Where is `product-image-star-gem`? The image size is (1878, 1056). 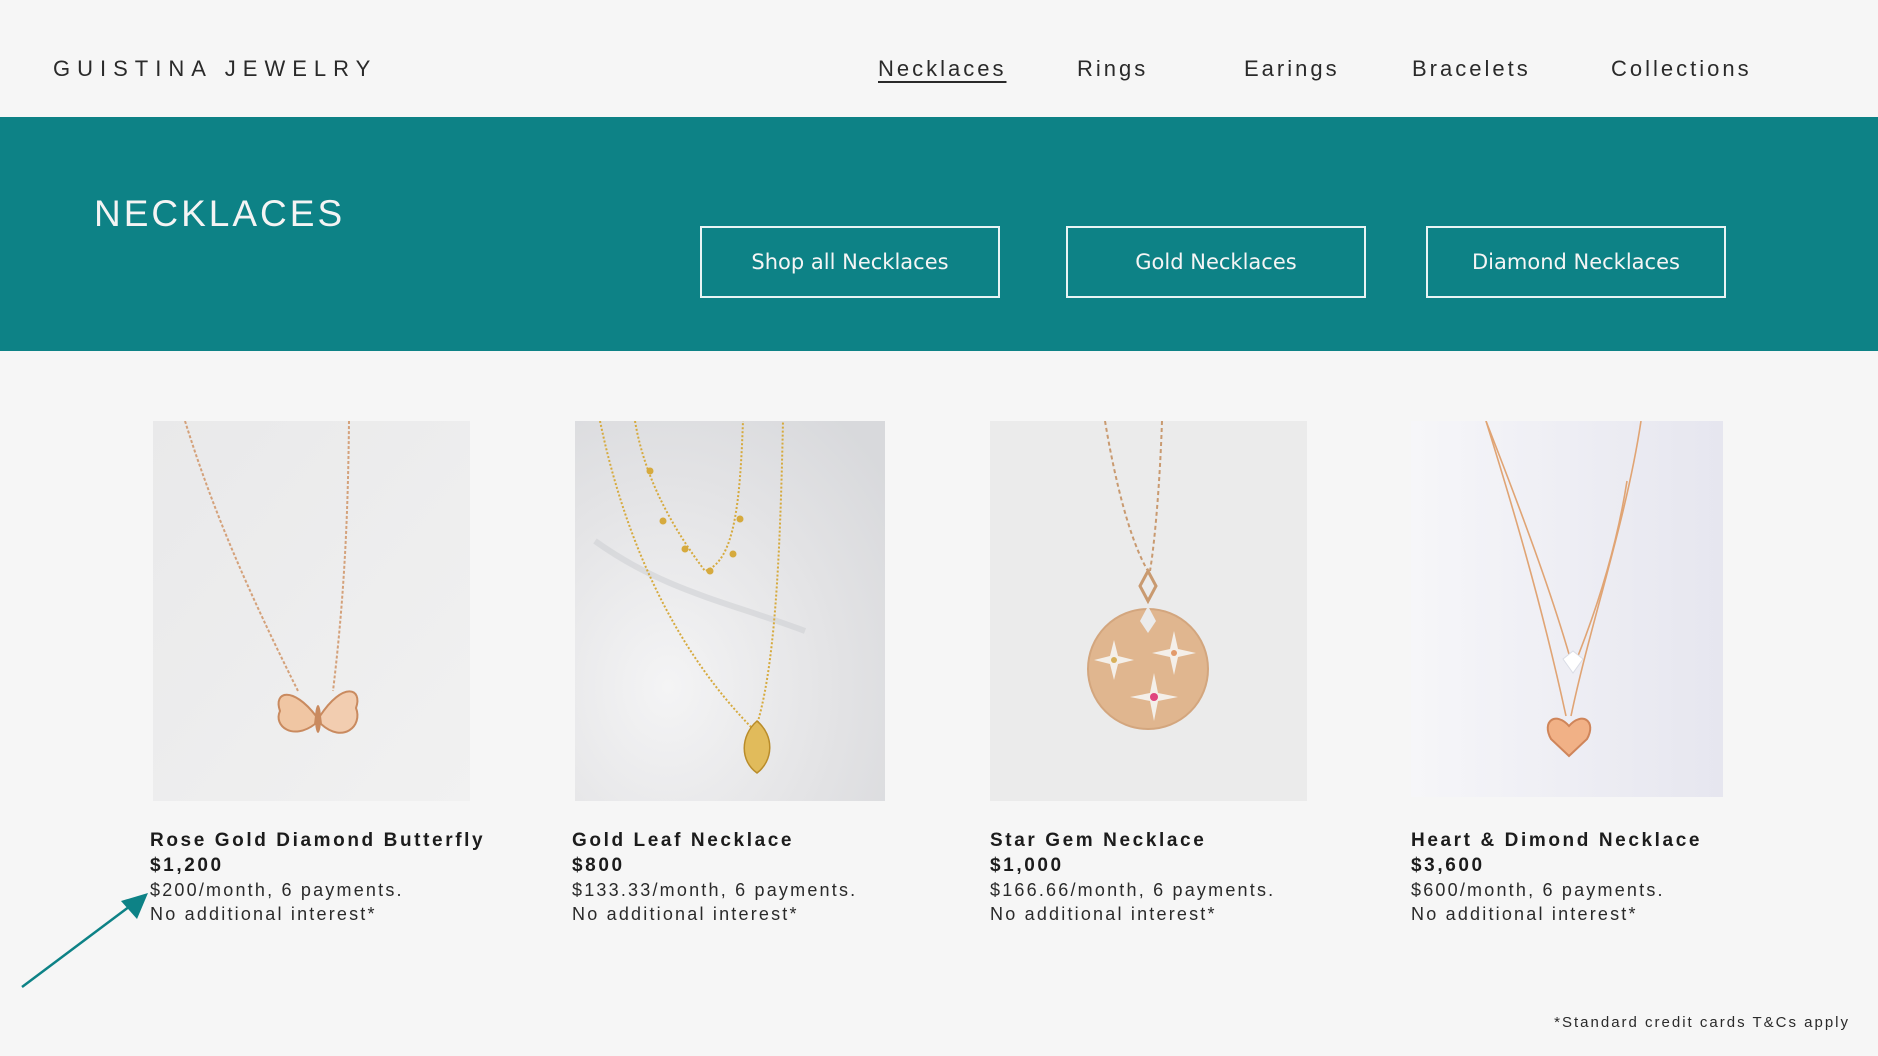 product-image-star-gem is located at coordinates (1148, 611).